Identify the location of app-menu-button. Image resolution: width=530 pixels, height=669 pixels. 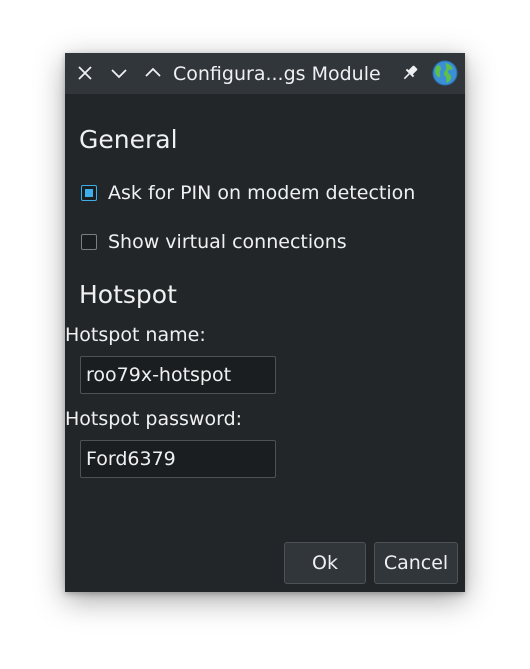
(445, 73).